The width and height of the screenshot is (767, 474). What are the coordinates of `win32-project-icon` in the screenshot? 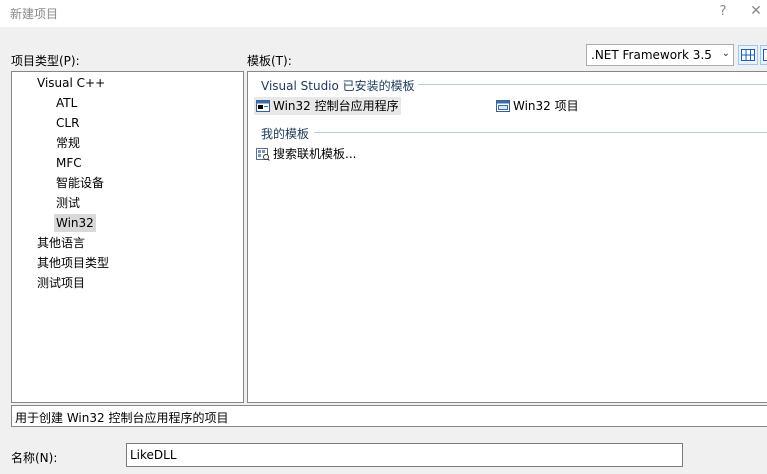 It's located at (503, 106).